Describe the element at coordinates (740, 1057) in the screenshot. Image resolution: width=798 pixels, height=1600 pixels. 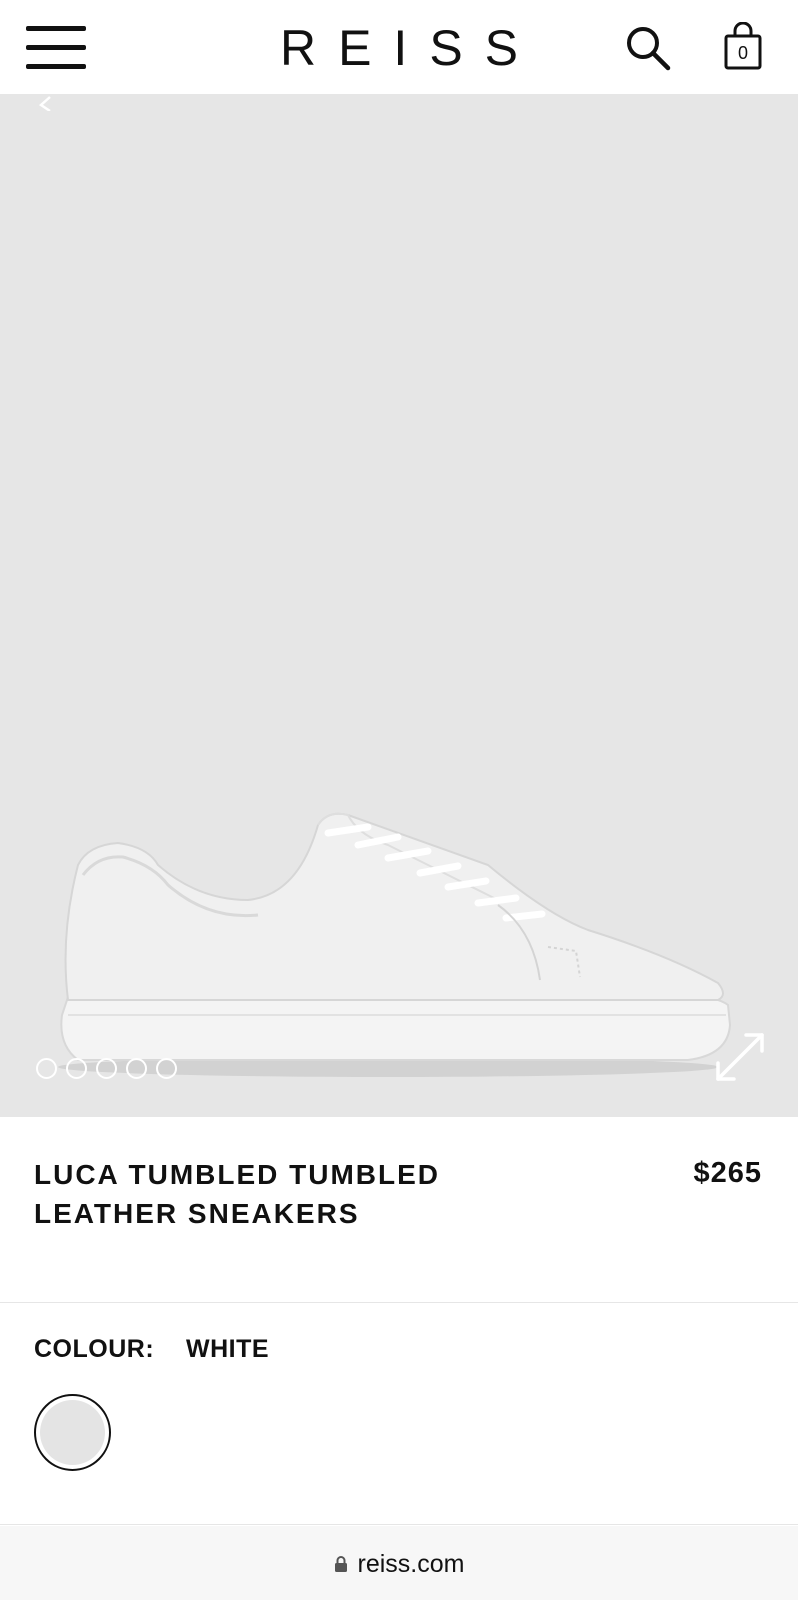
I see `expand-arrows-icon` at that location.